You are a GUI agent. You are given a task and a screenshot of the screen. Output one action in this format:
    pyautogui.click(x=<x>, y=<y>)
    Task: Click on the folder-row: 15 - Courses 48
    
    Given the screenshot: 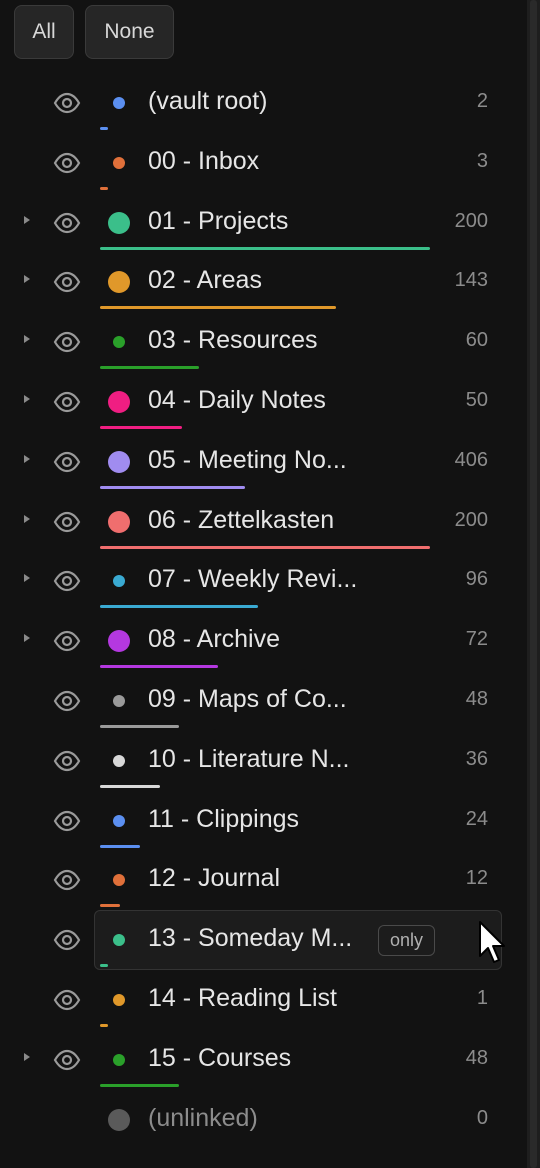 What is the action you would take?
    pyautogui.click(x=263, y=1060)
    